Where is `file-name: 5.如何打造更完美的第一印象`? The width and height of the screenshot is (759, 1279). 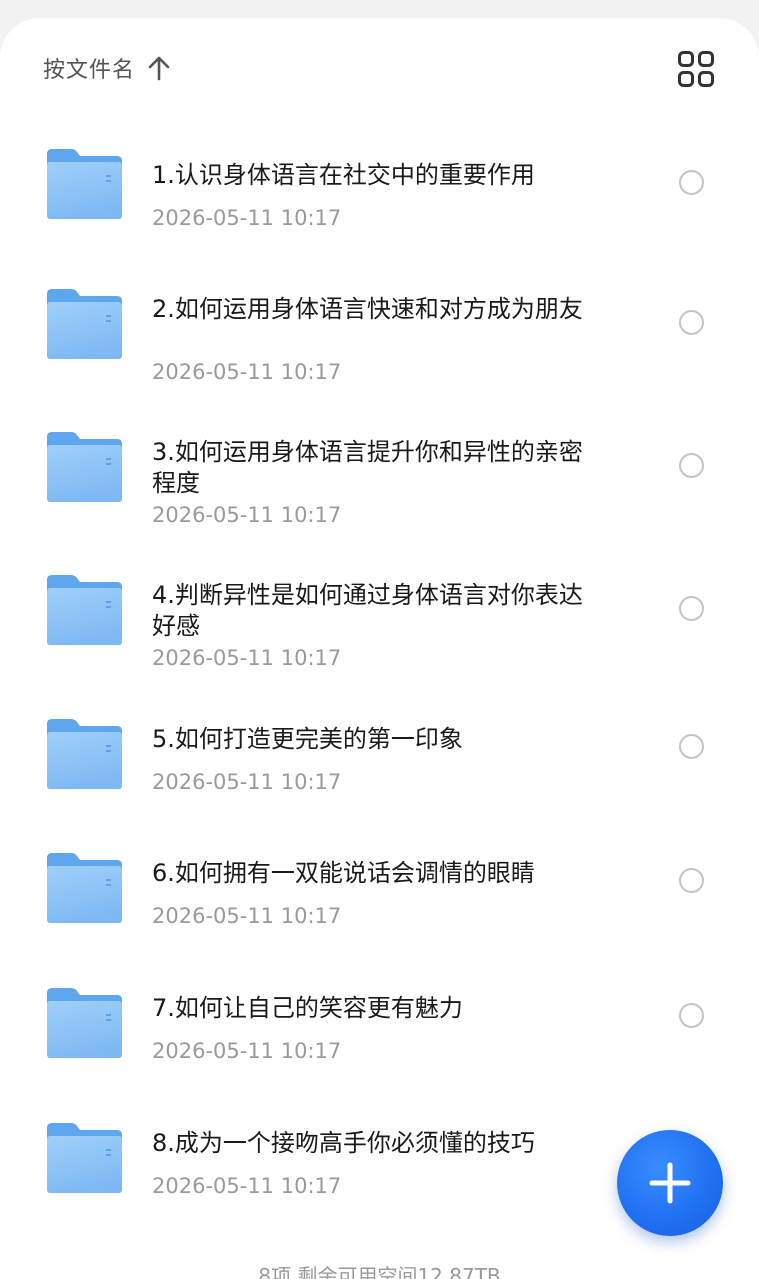
file-name: 5.如何打造更完美的第一印象 is located at coordinates (307, 739).